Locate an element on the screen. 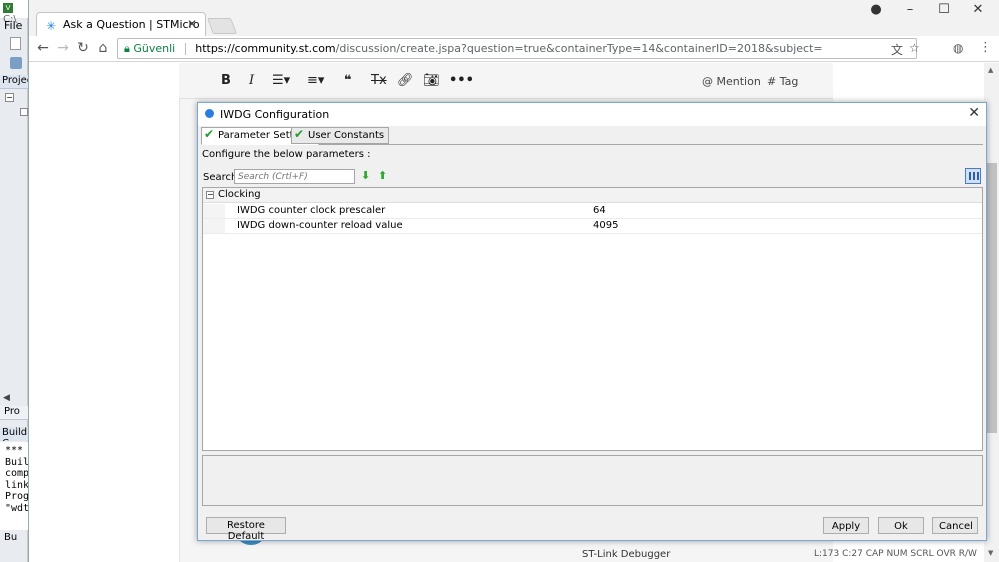 This screenshot has height=562, width=999. tab-strip: ✳ Ask a Question | STMicro ✕ ● – ☐ ✕ is located at coordinates (514, 18).